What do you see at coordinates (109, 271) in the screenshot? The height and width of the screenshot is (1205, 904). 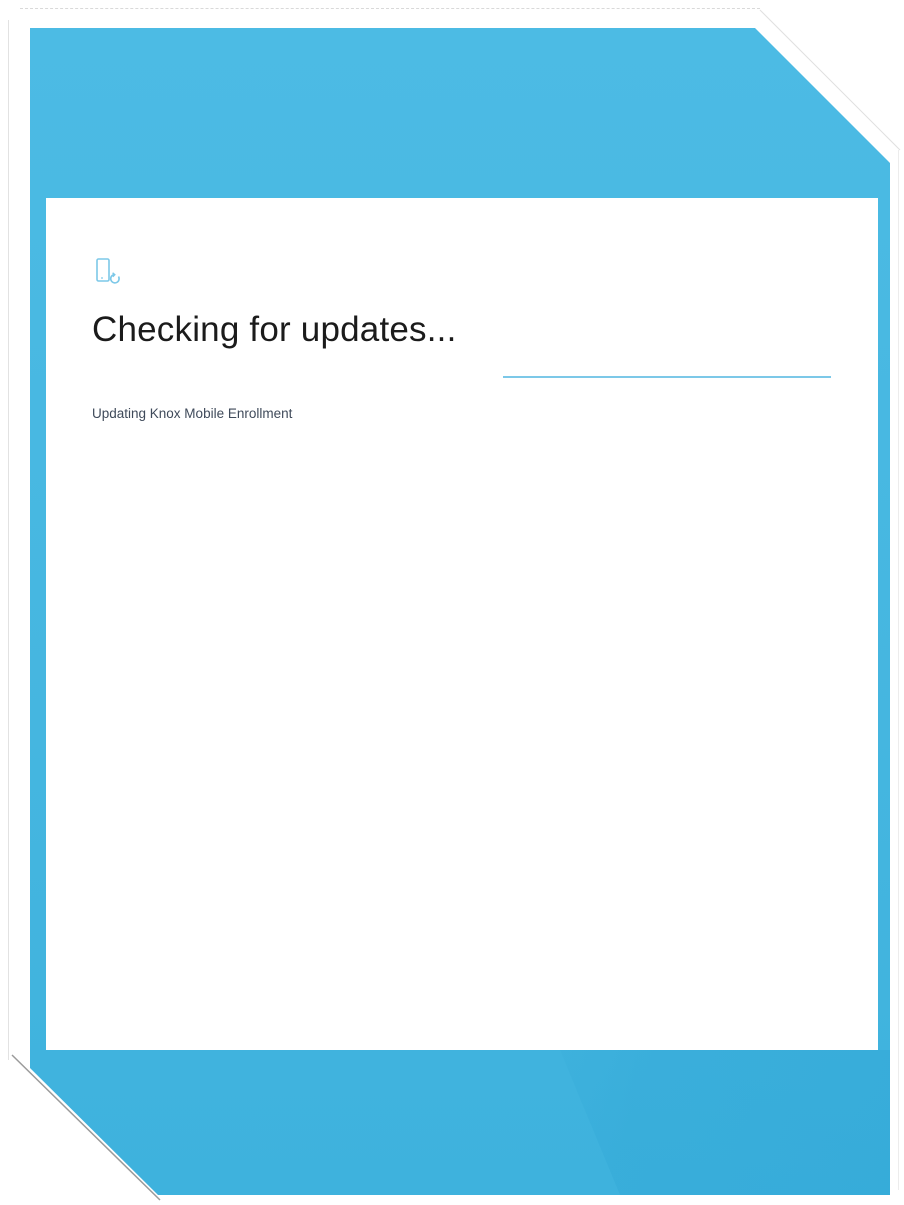 I see `phone-refresh-icon` at bounding box center [109, 271].